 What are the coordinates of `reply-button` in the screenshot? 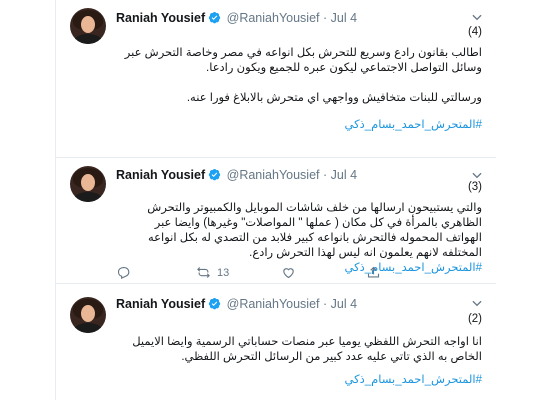 It's located at (123, 272).